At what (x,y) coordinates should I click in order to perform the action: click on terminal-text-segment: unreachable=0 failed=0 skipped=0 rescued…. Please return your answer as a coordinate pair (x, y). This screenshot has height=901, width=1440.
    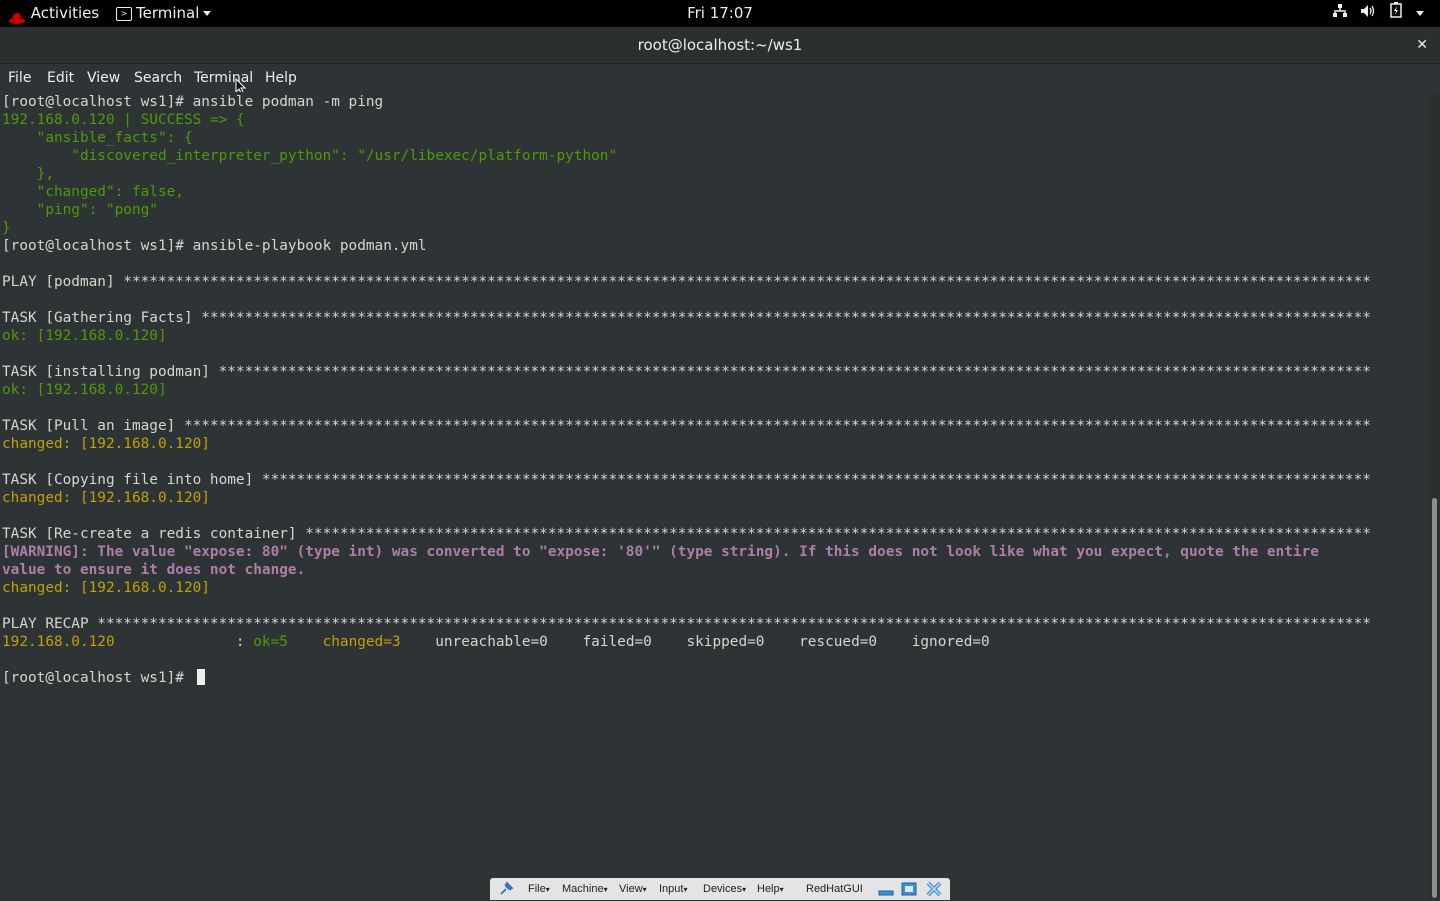
    Looking at the image, I should click on (695, 642).